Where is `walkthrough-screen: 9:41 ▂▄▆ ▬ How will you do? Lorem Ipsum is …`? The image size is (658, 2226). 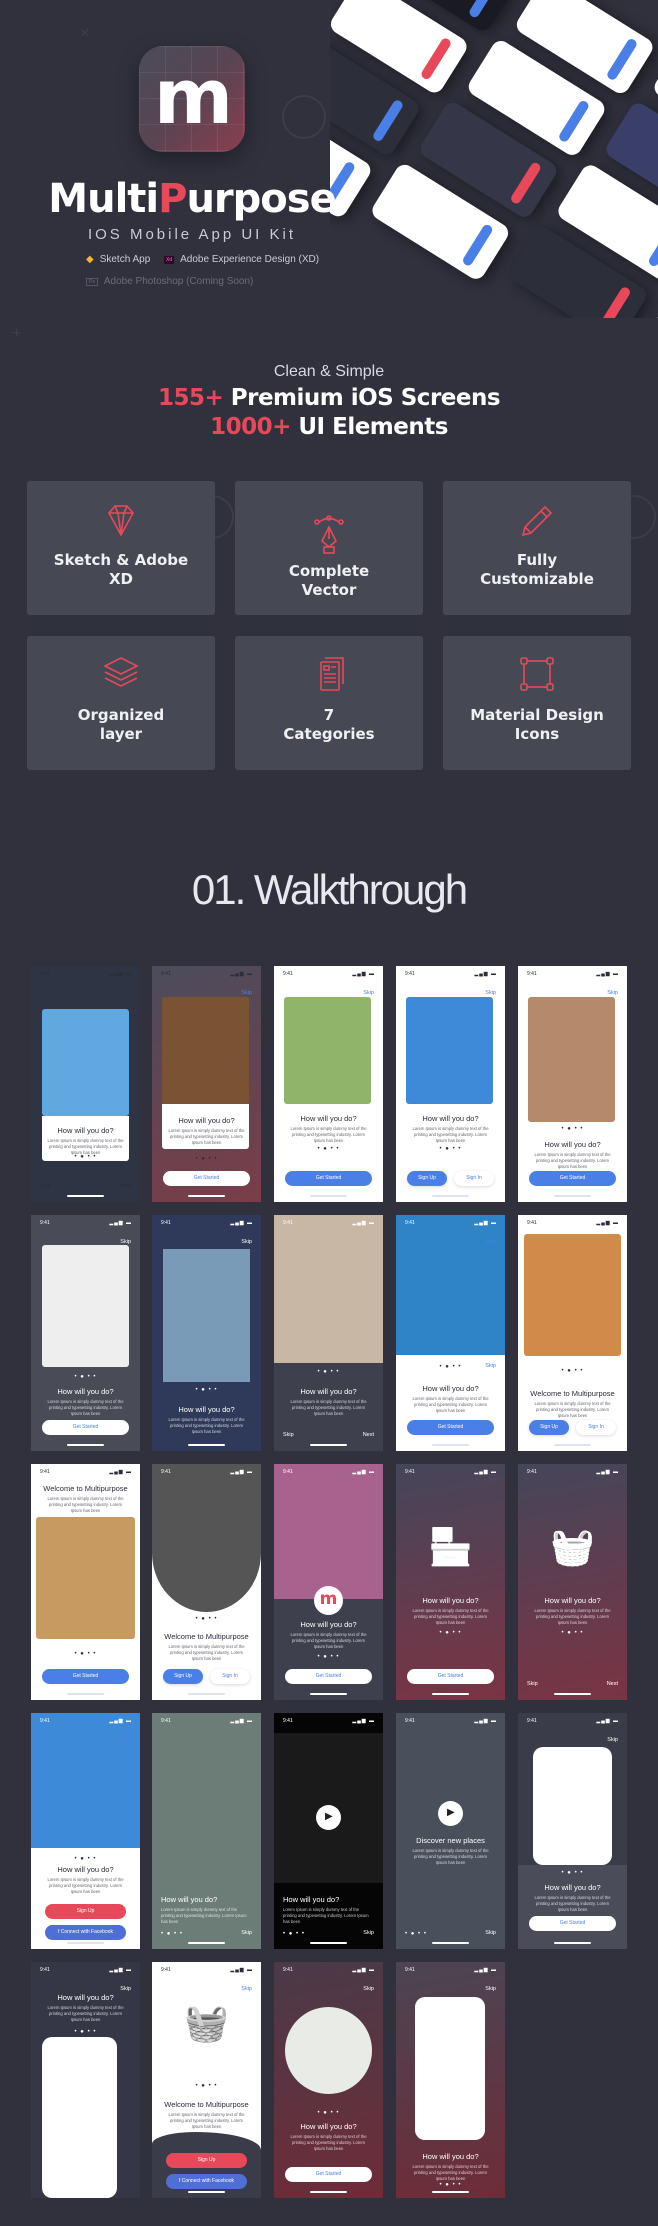
walkthrough-screen: 9:41 ▂▄▆ ▬ How will you do? Lorem Ipsum is … is located at coordinates (206, 1831).